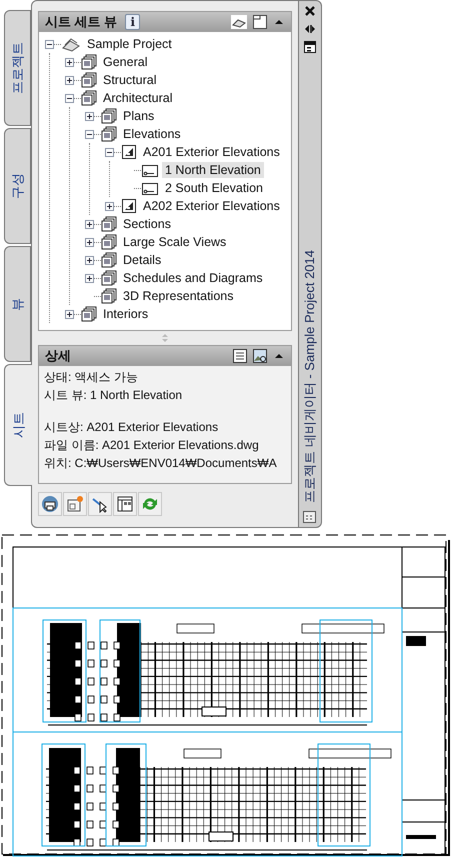 The height and width of the screenshot is (862, 456). I want to click on tree-item: Interiors, so click(126, 314).